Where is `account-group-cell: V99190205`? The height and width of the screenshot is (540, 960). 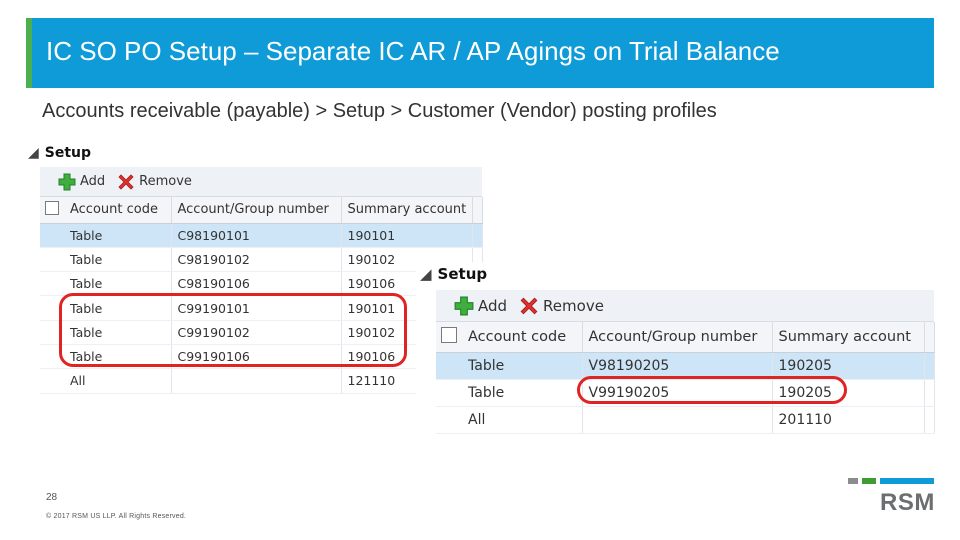
account-group-cell: V99190205 is located at coordinates (677, 393).